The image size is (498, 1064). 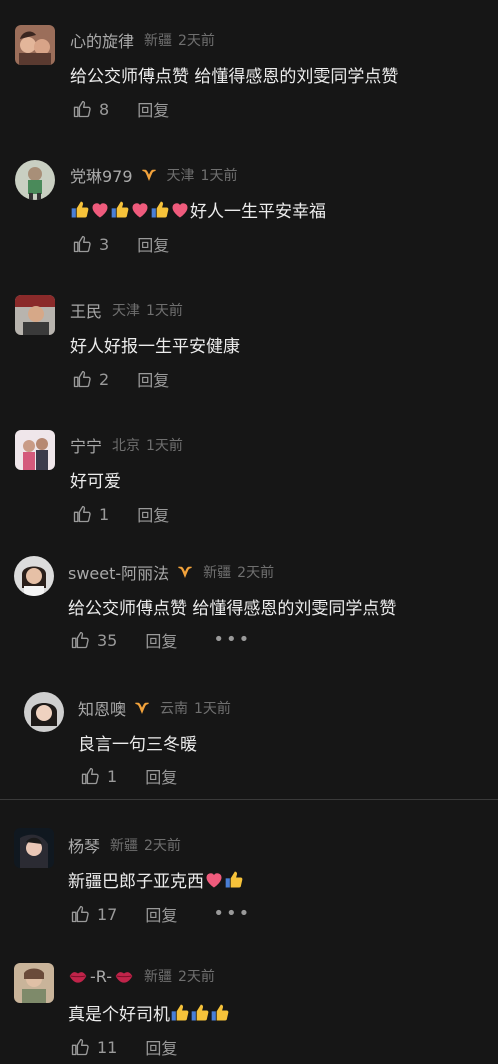 I want to click on username: 王民, so click(x=86, y=310).